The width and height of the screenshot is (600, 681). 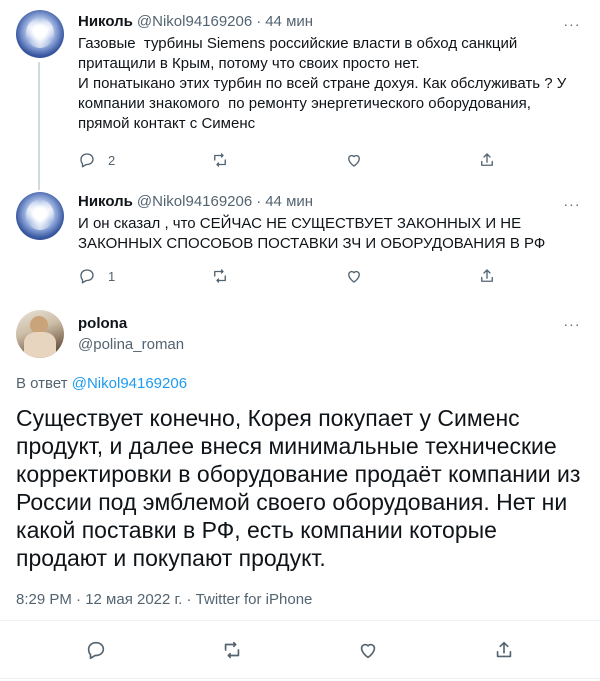 What do you see at coordinates (331, 345) in the screenshot?
I see `author-handle: @polina_roman` at bounding box center [331, 345].